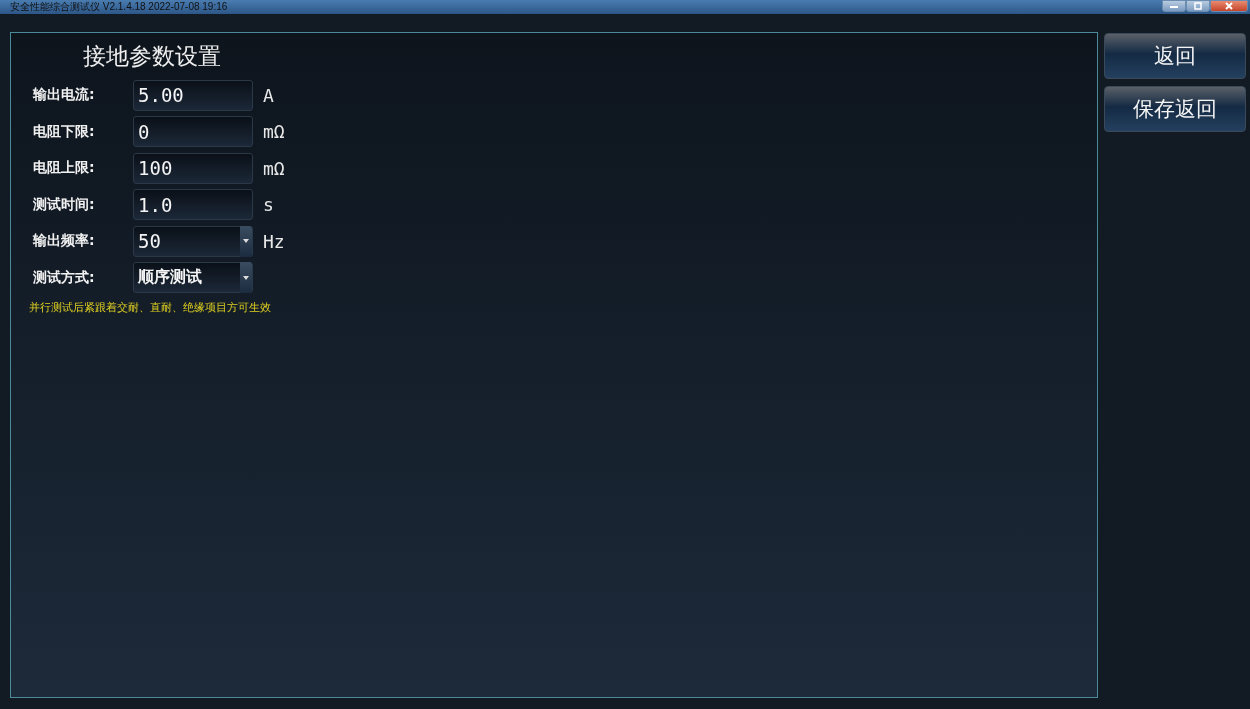 The image size is (1250, 709). I want to click on restore-button, so click(1198, 6).